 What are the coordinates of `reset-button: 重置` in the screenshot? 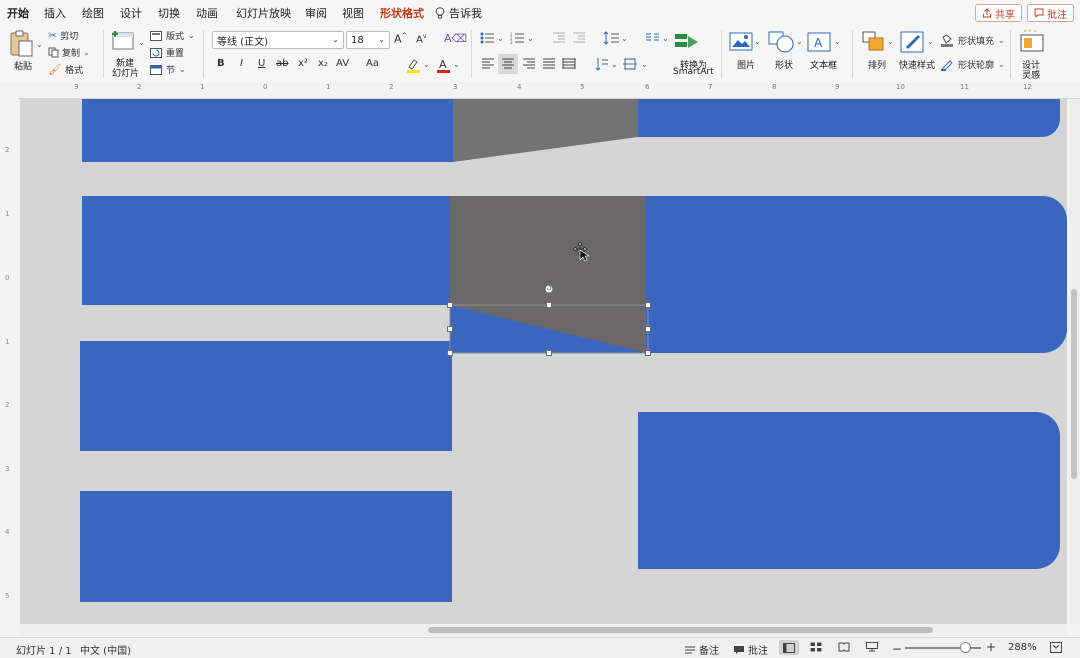 It's located at (167, 52).